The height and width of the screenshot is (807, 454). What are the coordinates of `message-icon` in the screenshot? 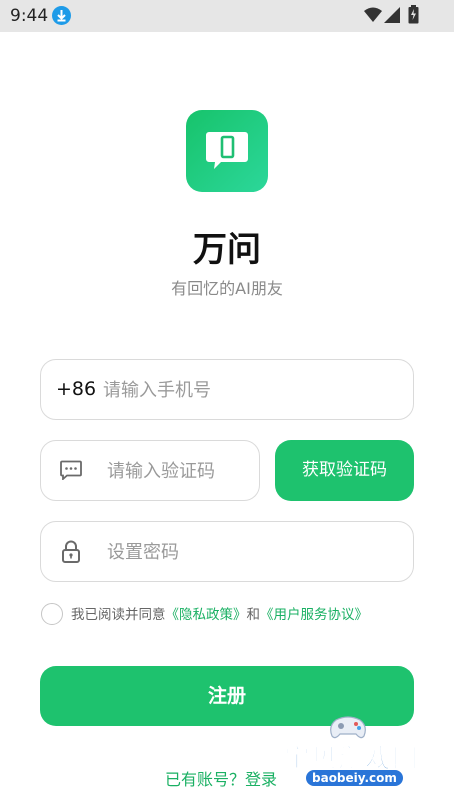 It's located at (71, 470).